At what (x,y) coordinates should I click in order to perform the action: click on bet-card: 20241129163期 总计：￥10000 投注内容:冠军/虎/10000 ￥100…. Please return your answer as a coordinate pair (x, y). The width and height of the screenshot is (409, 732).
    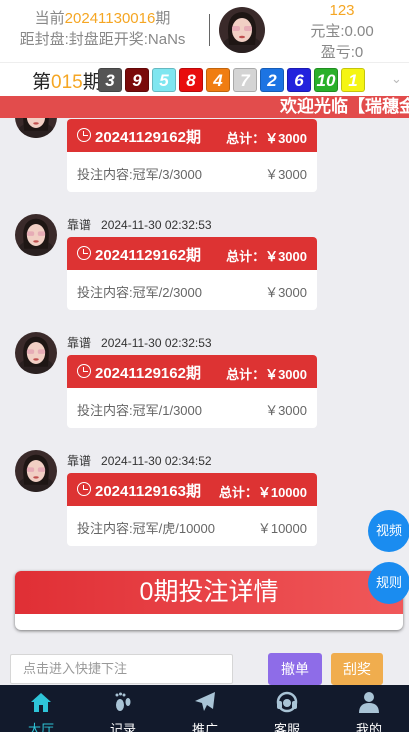
    Looking at the image, I should click on (192, 509).